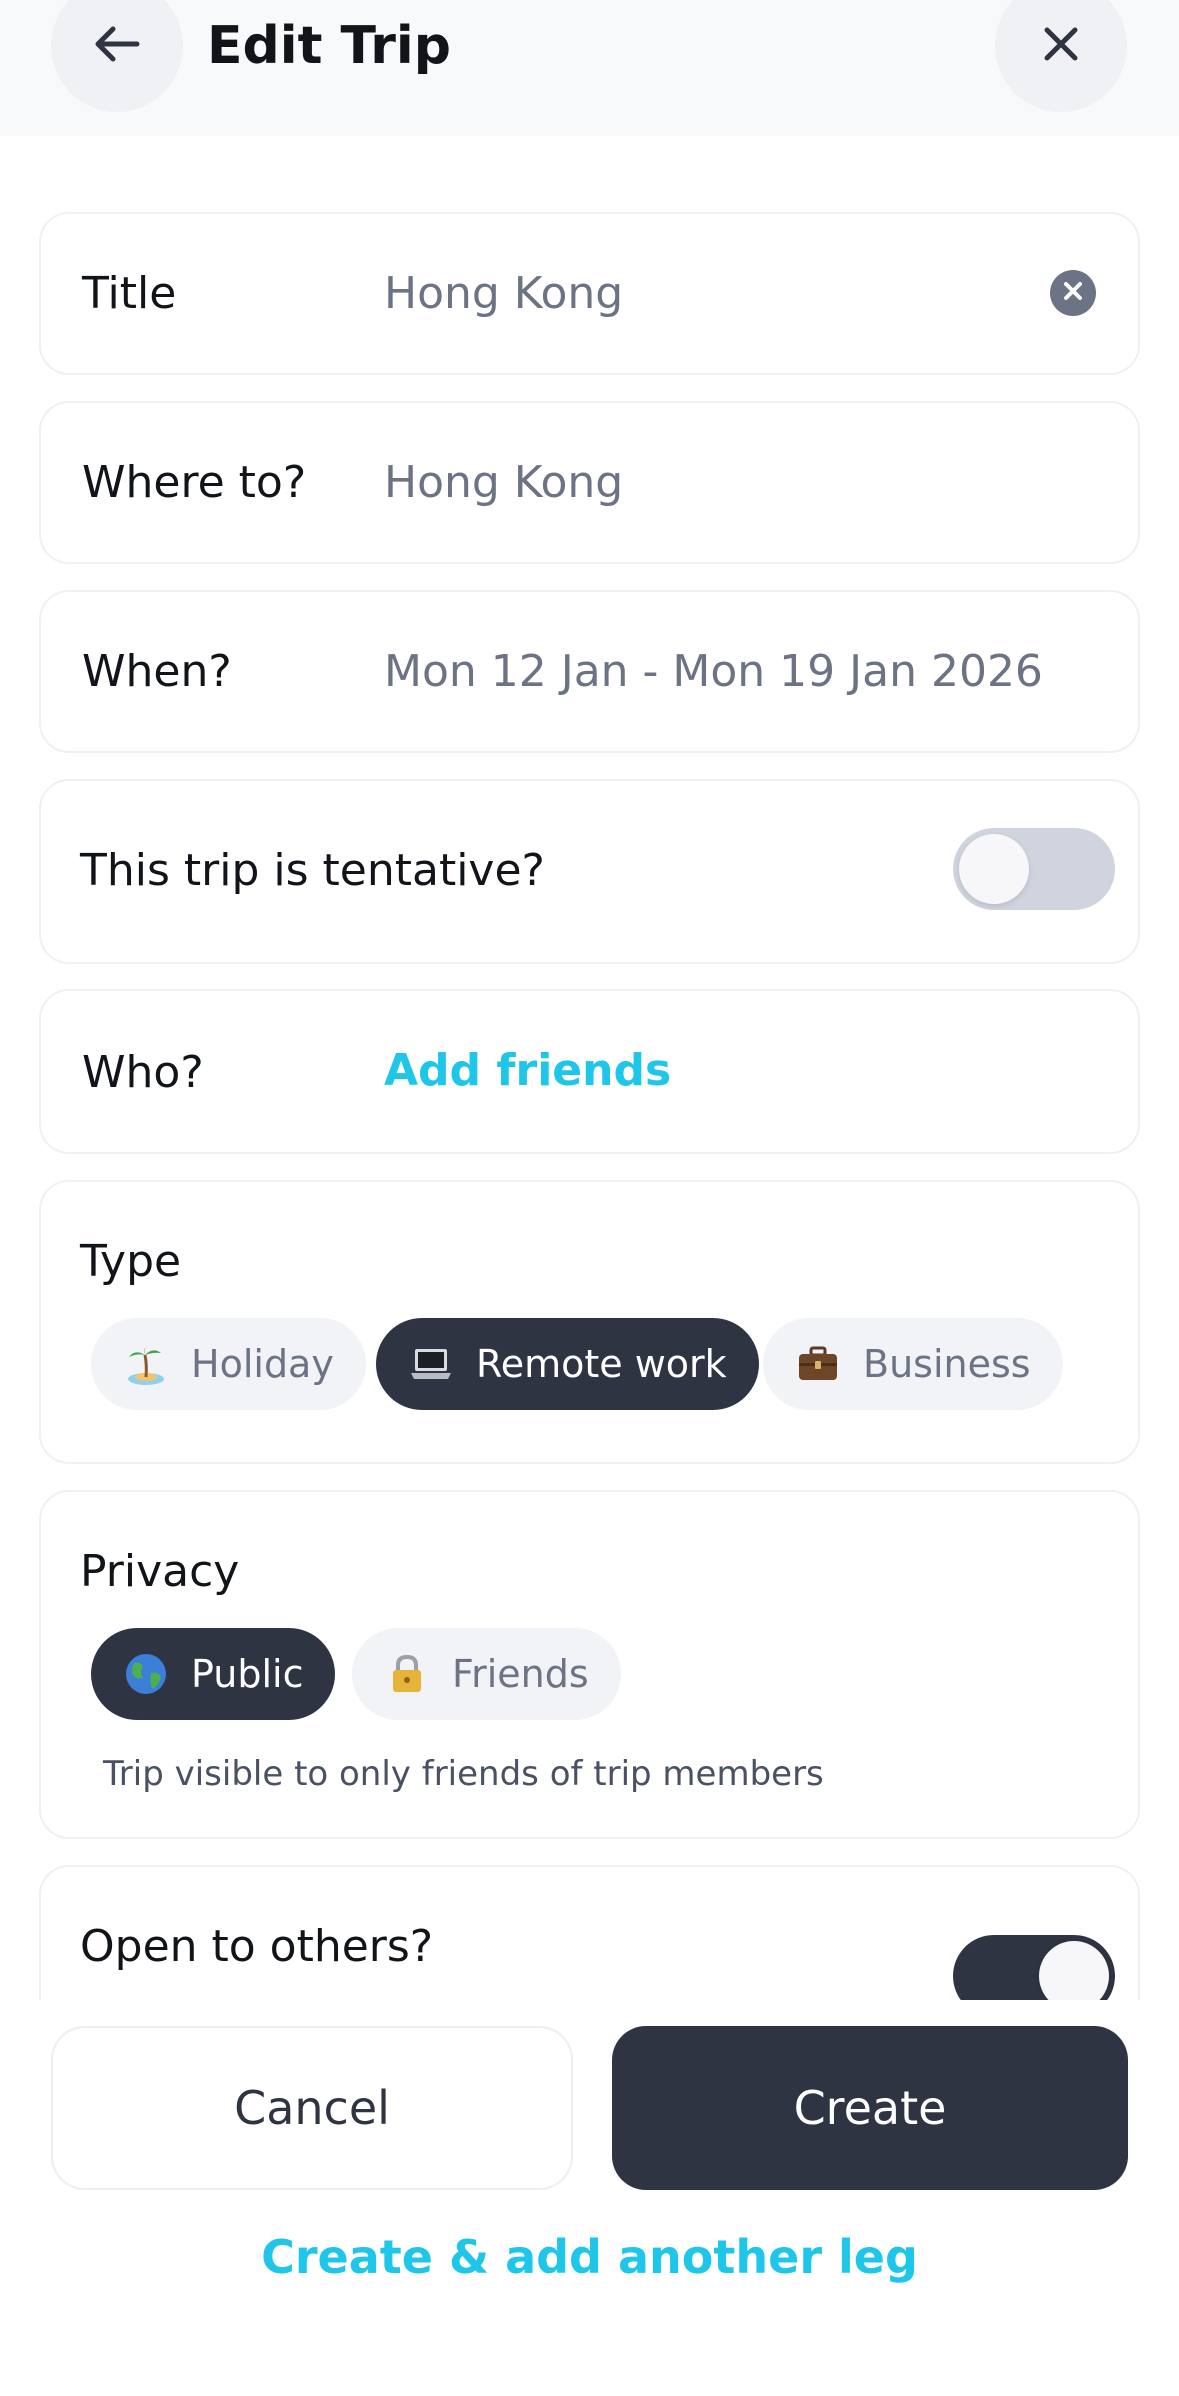  Describe the element at coordinates (870, 2108) in the screenshot. I see `create-button: Create` at that location.